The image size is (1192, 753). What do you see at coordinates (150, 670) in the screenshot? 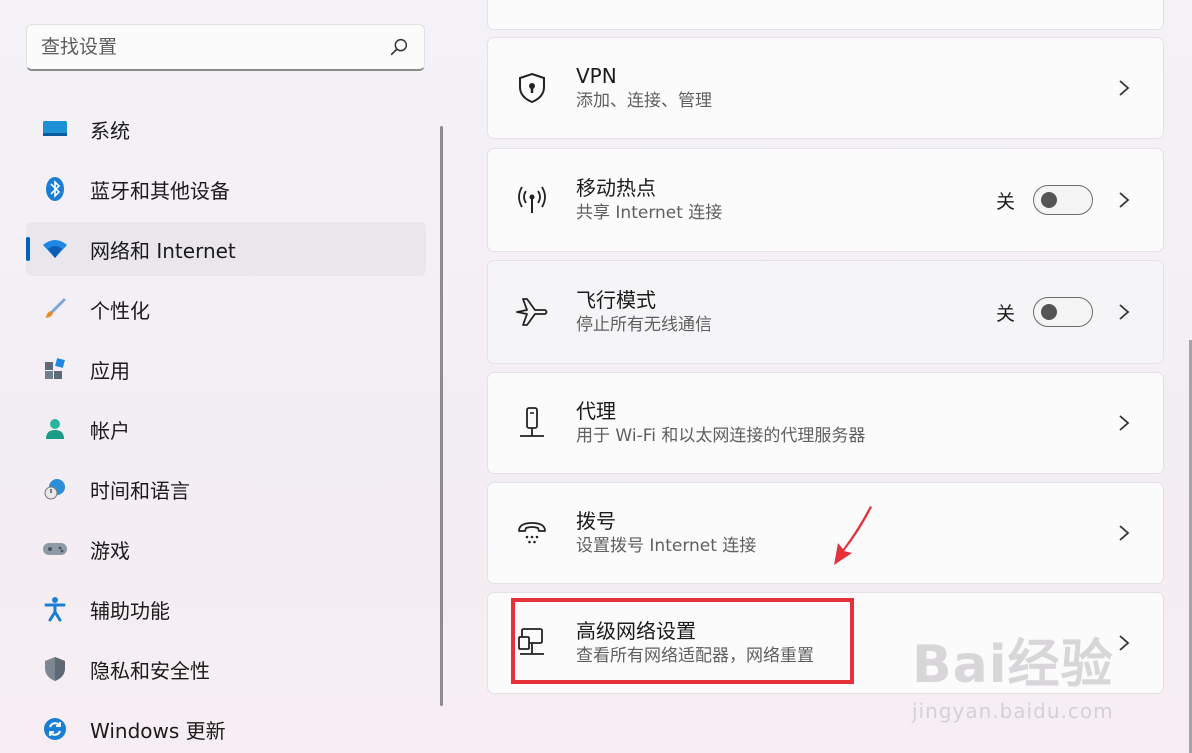
I see `sidebar-item-label: 隐私和安全性` at bounding box center [150, 670].